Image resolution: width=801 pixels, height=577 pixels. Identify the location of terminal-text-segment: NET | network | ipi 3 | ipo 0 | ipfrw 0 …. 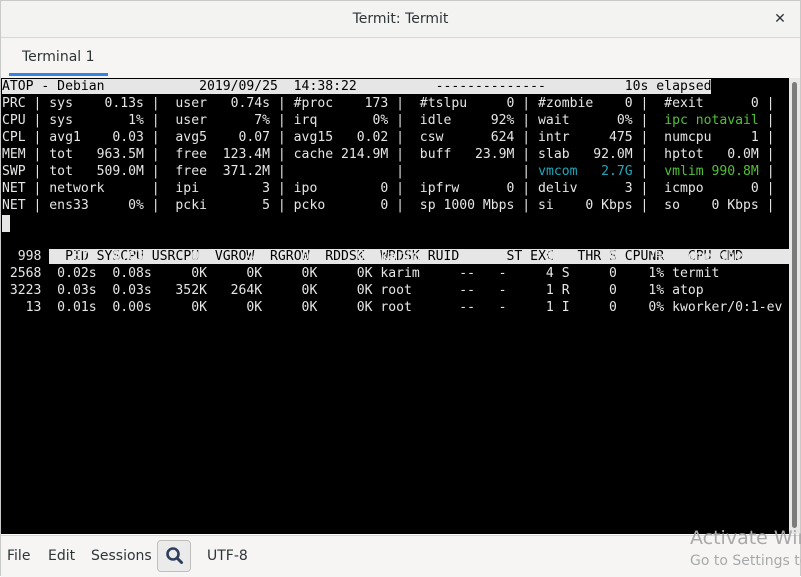
(388, 188).